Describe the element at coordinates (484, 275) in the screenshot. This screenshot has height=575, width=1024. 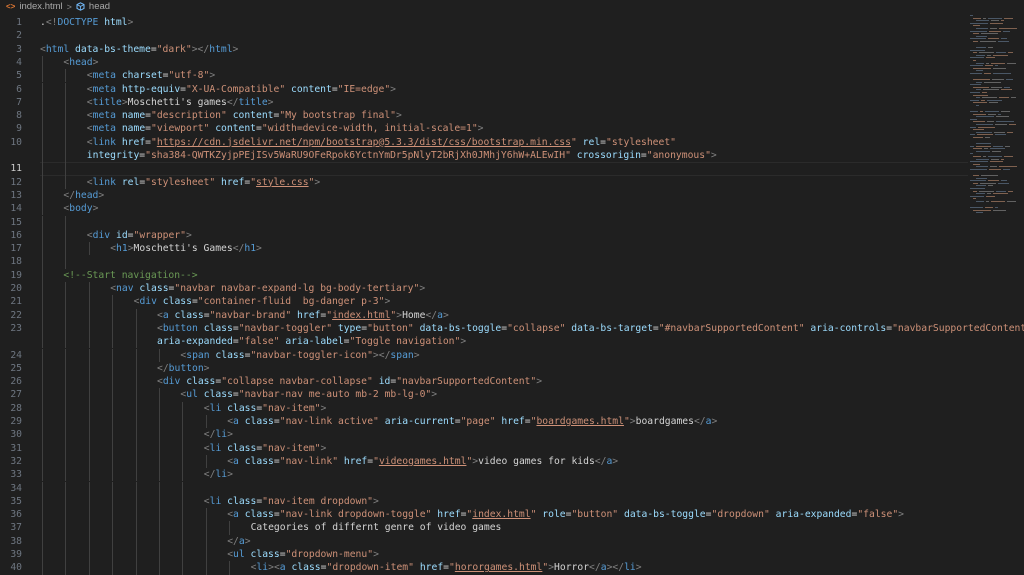
I see `code-line: 19 <!--Start navigation-->` at that location.